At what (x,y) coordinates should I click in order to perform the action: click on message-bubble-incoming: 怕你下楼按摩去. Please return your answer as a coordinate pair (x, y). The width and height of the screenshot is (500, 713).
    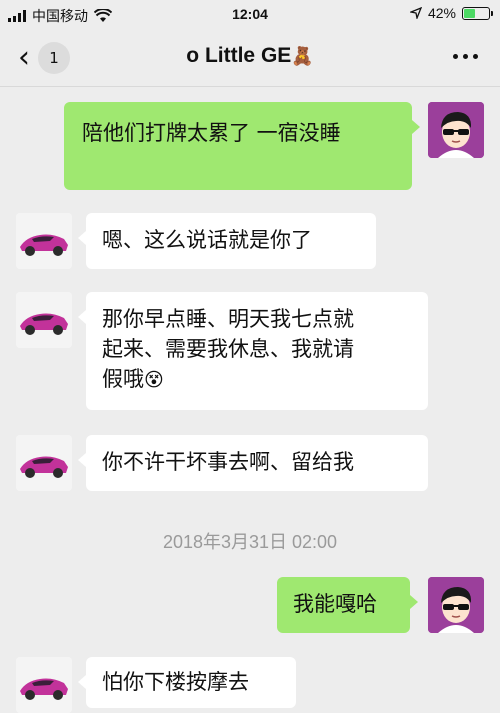
    Looking at the image, I should click on (187, 682).